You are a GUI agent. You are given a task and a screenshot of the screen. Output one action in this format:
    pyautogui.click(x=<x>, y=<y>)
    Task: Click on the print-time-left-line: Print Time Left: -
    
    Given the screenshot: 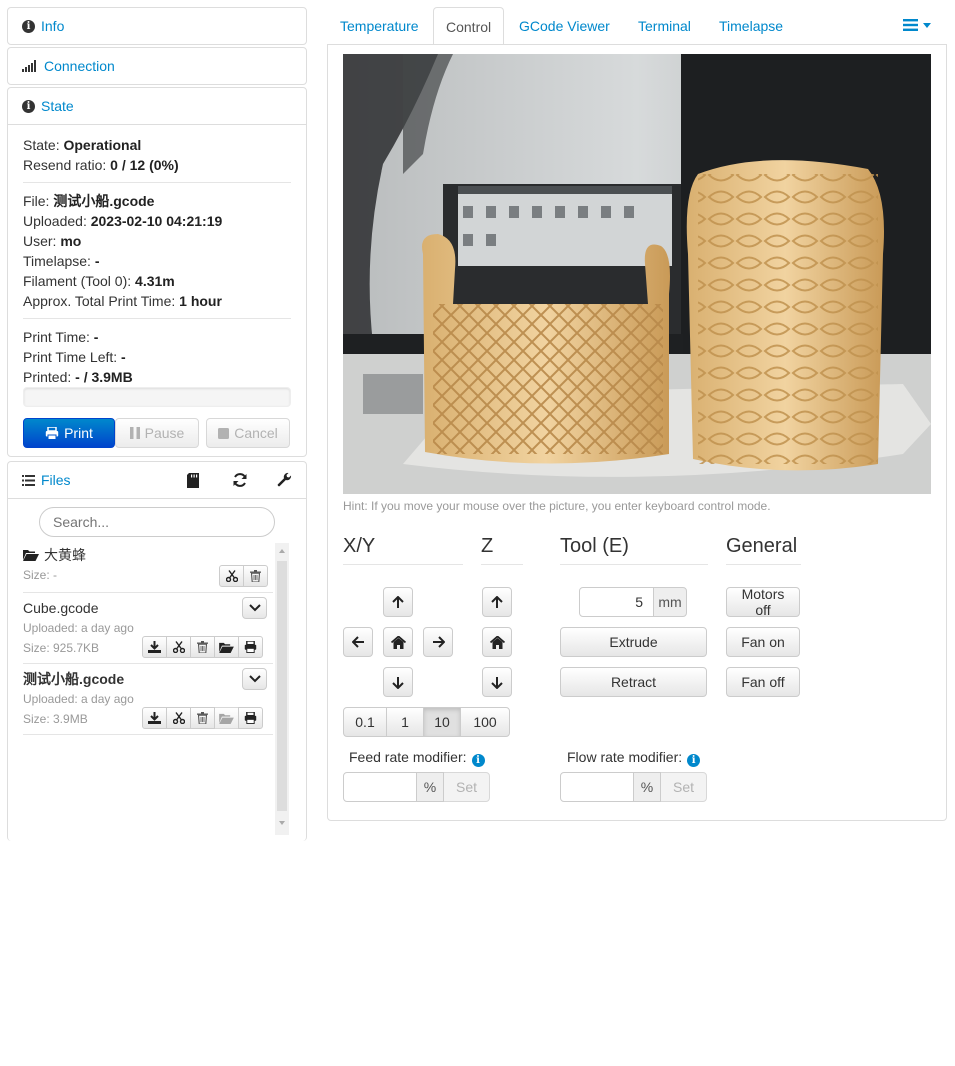 What is the action you would take?
    pyautogui.click(x=74, y=357)
    